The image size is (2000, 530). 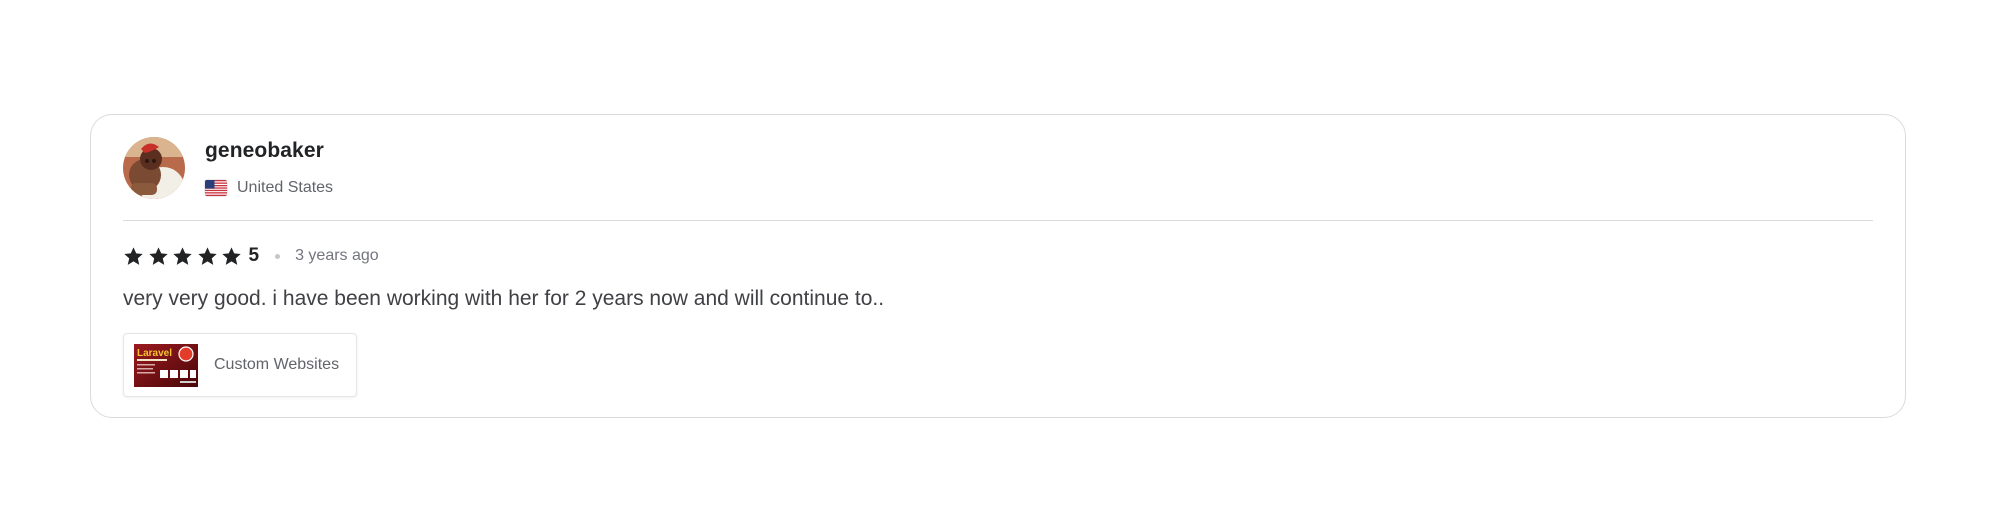 I want to click on reviewer-username: geneobaker, so click(x=264, y=151).